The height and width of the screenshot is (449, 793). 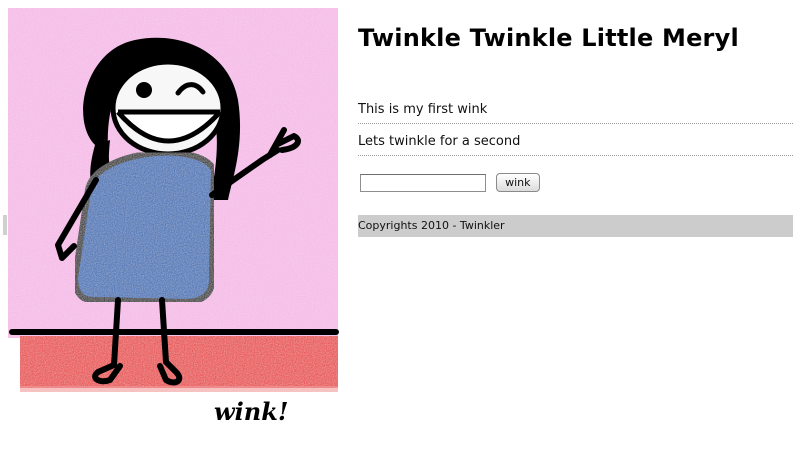 What do you see at coordinates (144, 227) in the screenshot?
I see `blue-dress` at bounding box center [144, 227].